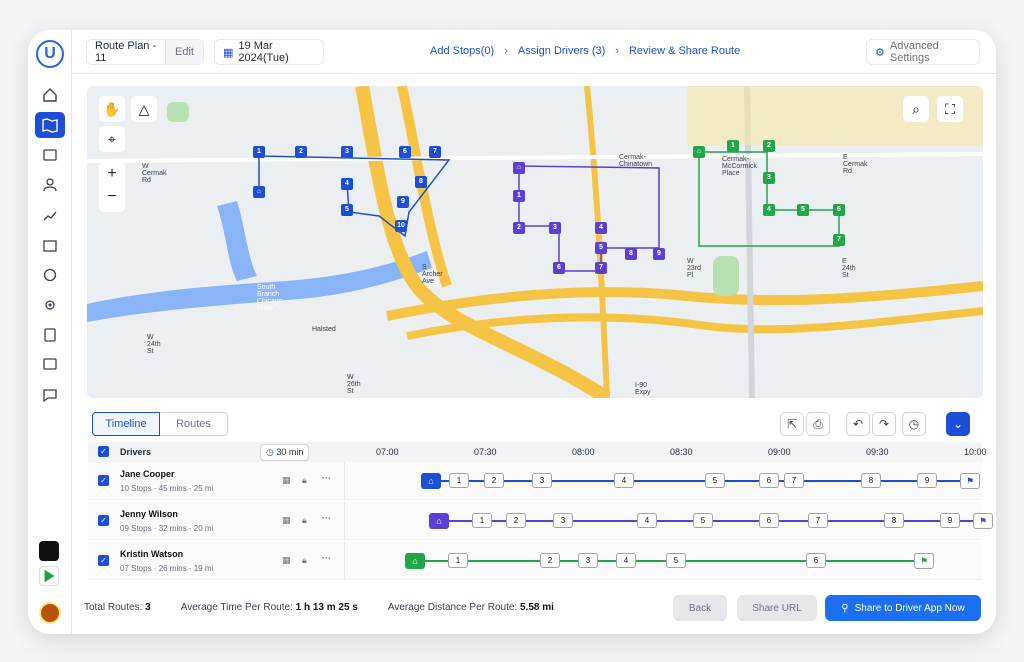  Describe the element at coordinates (50, 155) in the screenshot. I see `list-icon` at that location.